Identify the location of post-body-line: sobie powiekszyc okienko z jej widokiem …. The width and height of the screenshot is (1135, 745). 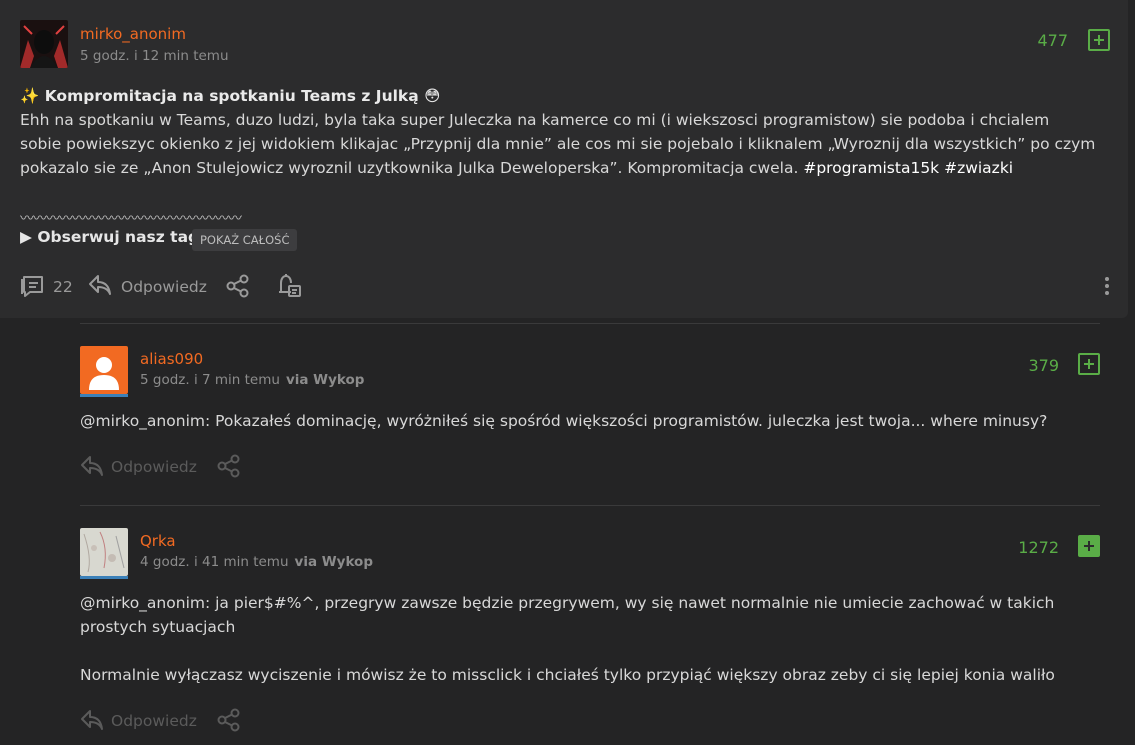
(558, 144).